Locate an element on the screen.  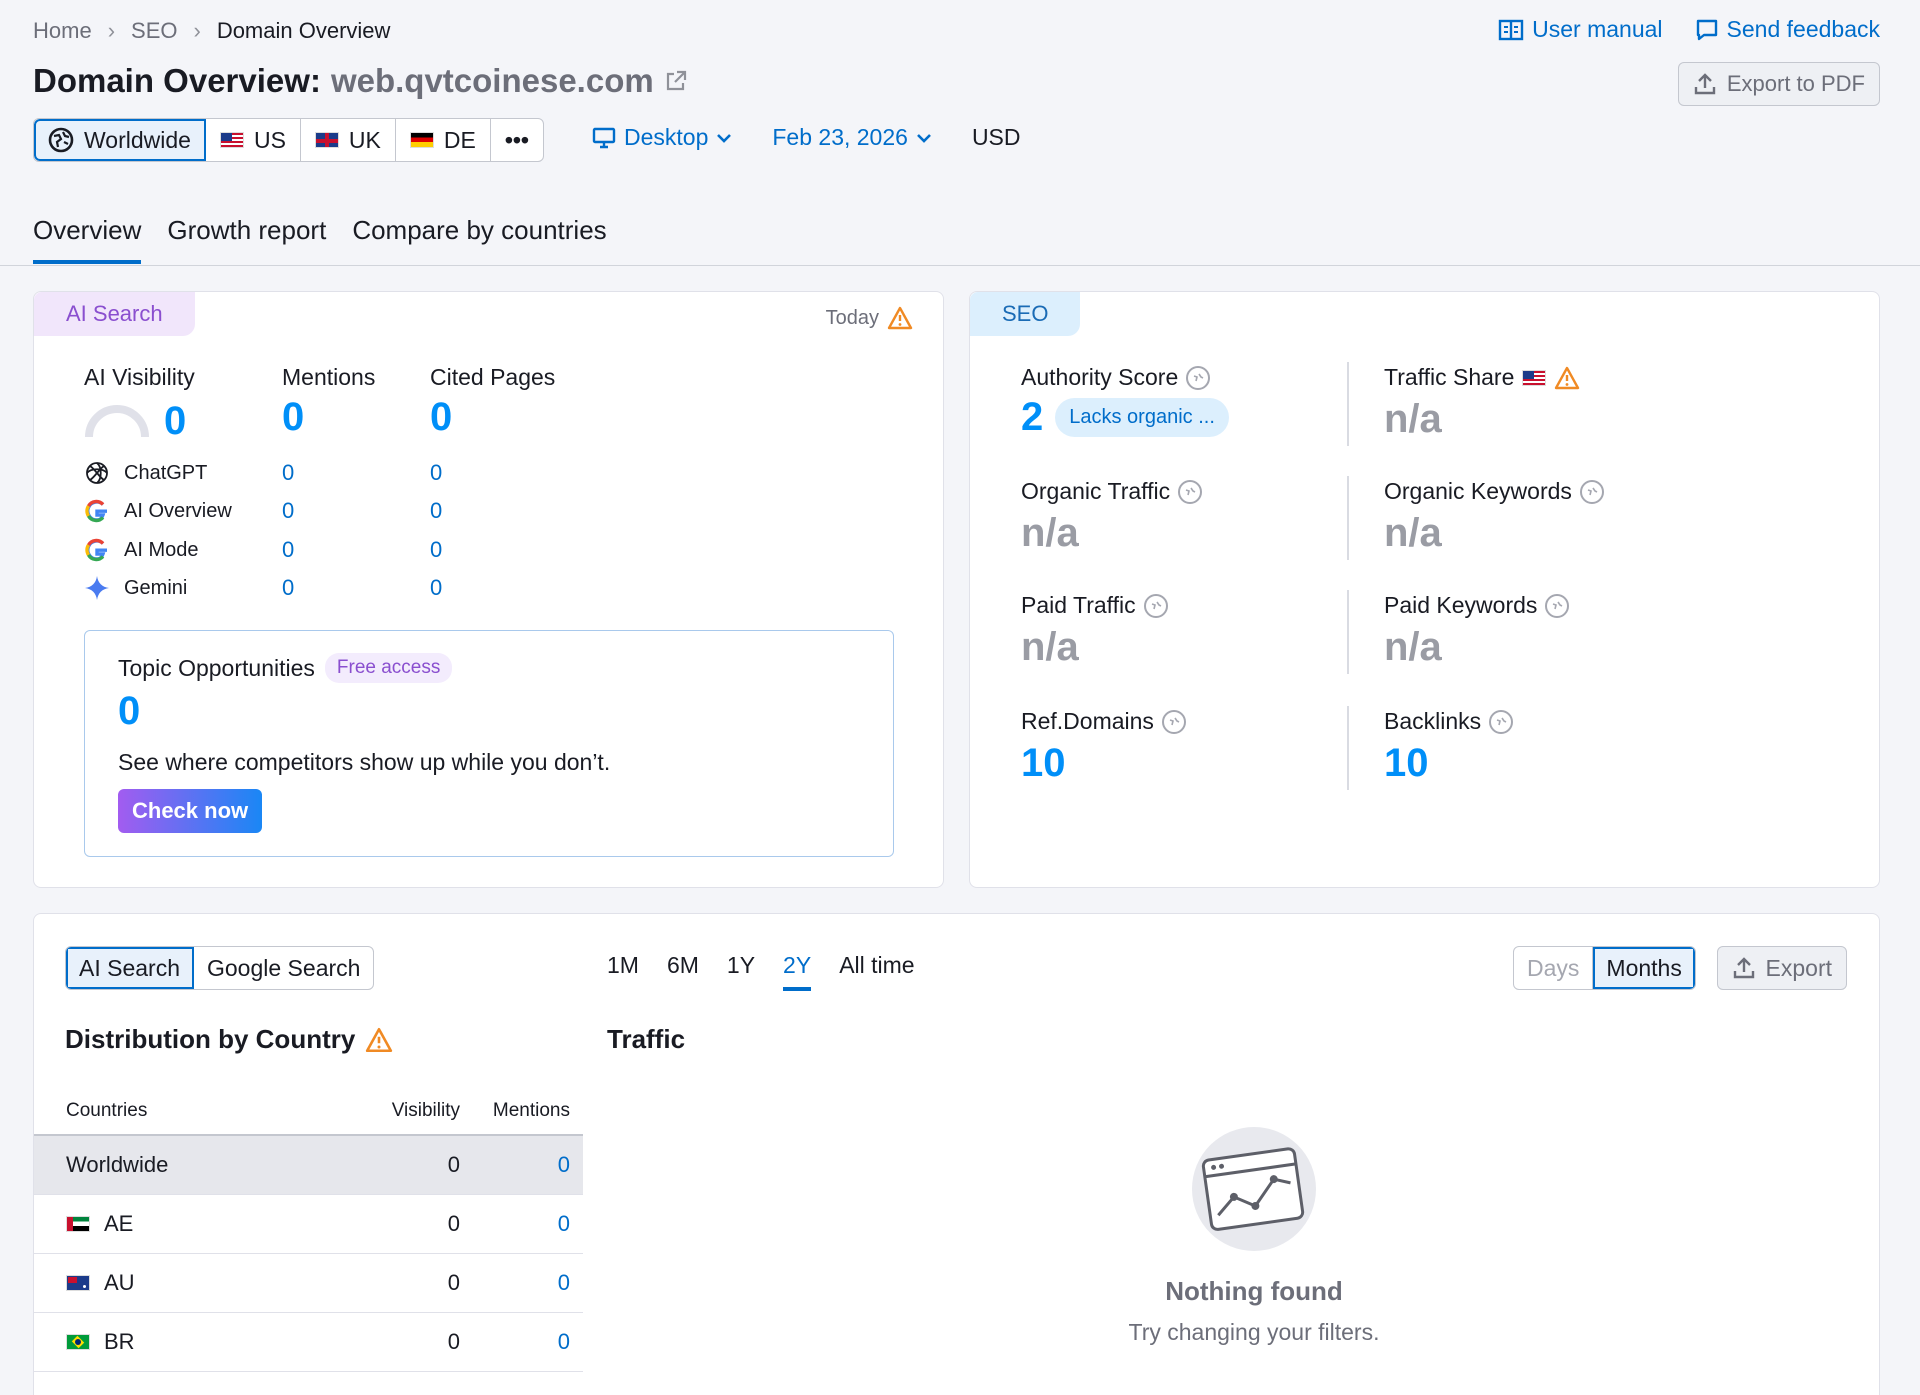
breadcrumb-seo: SEO is located at coordinates (154, 31).